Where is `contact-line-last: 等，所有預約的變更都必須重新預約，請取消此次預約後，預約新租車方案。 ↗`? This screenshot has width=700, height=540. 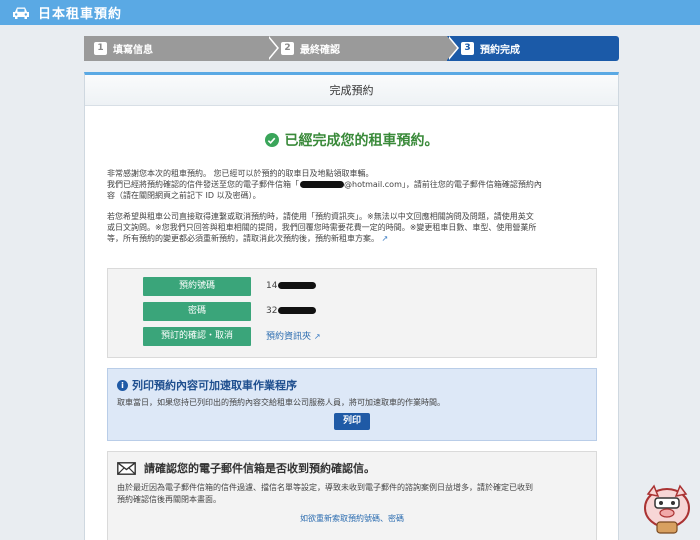 contact-line-last: 等，所有預約的變更都必須重新預約，請取消此次預約後，預約新租車方案。 ↗ is located at coordinates (248, 238).